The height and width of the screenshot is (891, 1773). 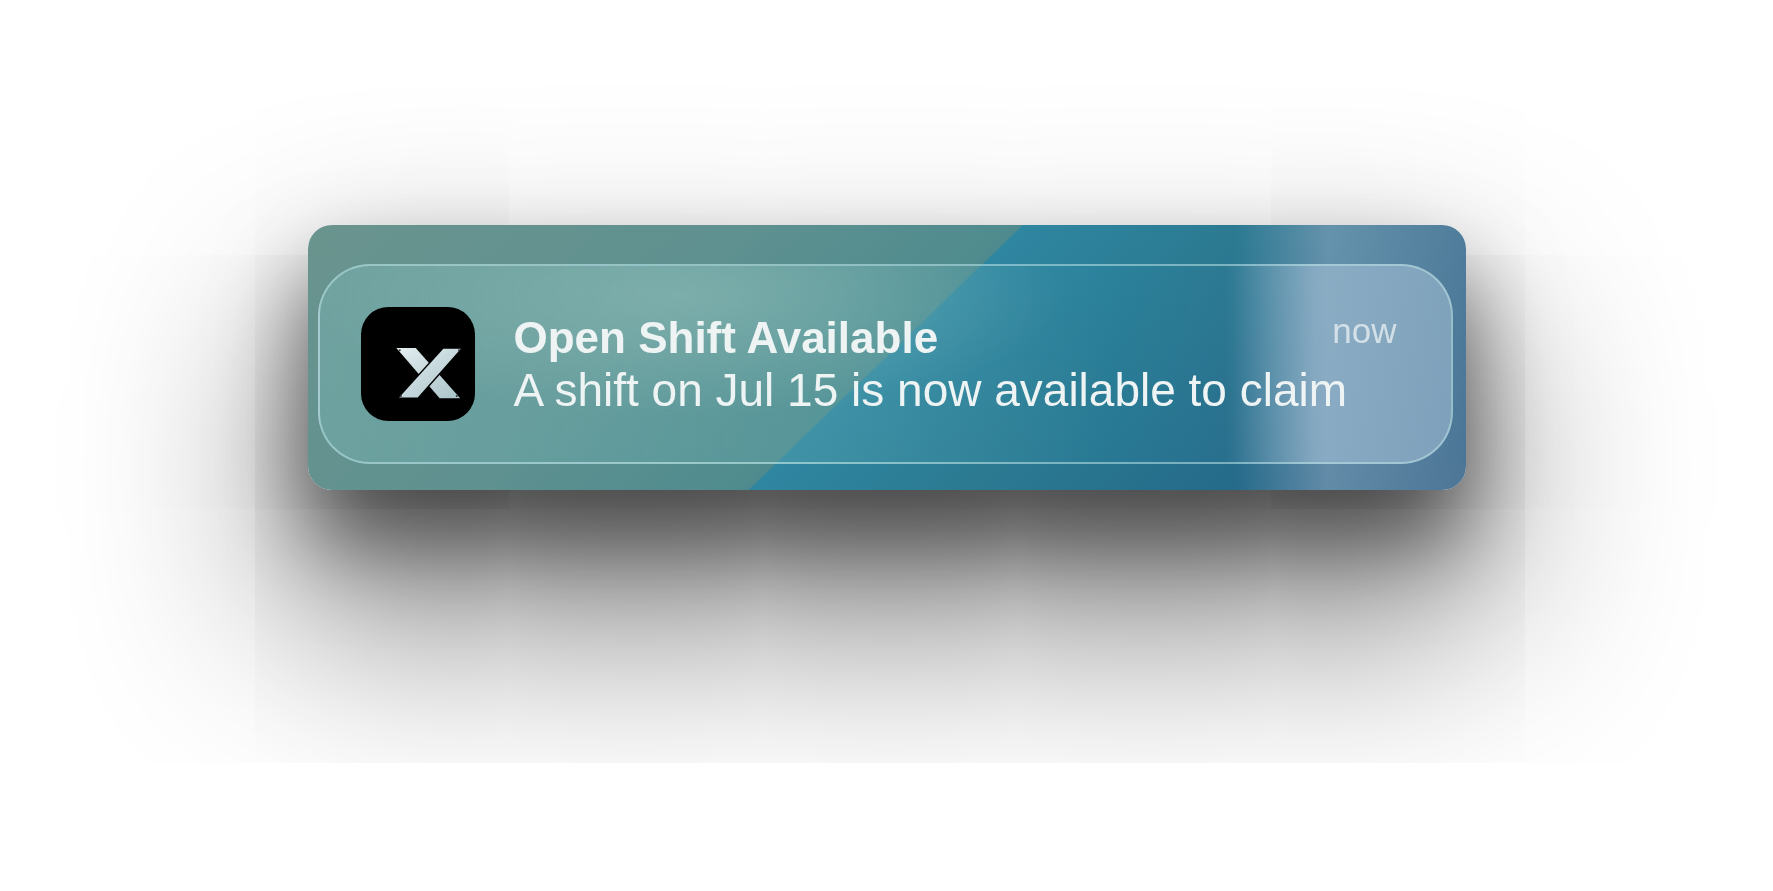 What do you see at coordinates (417, 364) in the screenshot?
I see `x-logo-icon` at bounding box center [417, 364].